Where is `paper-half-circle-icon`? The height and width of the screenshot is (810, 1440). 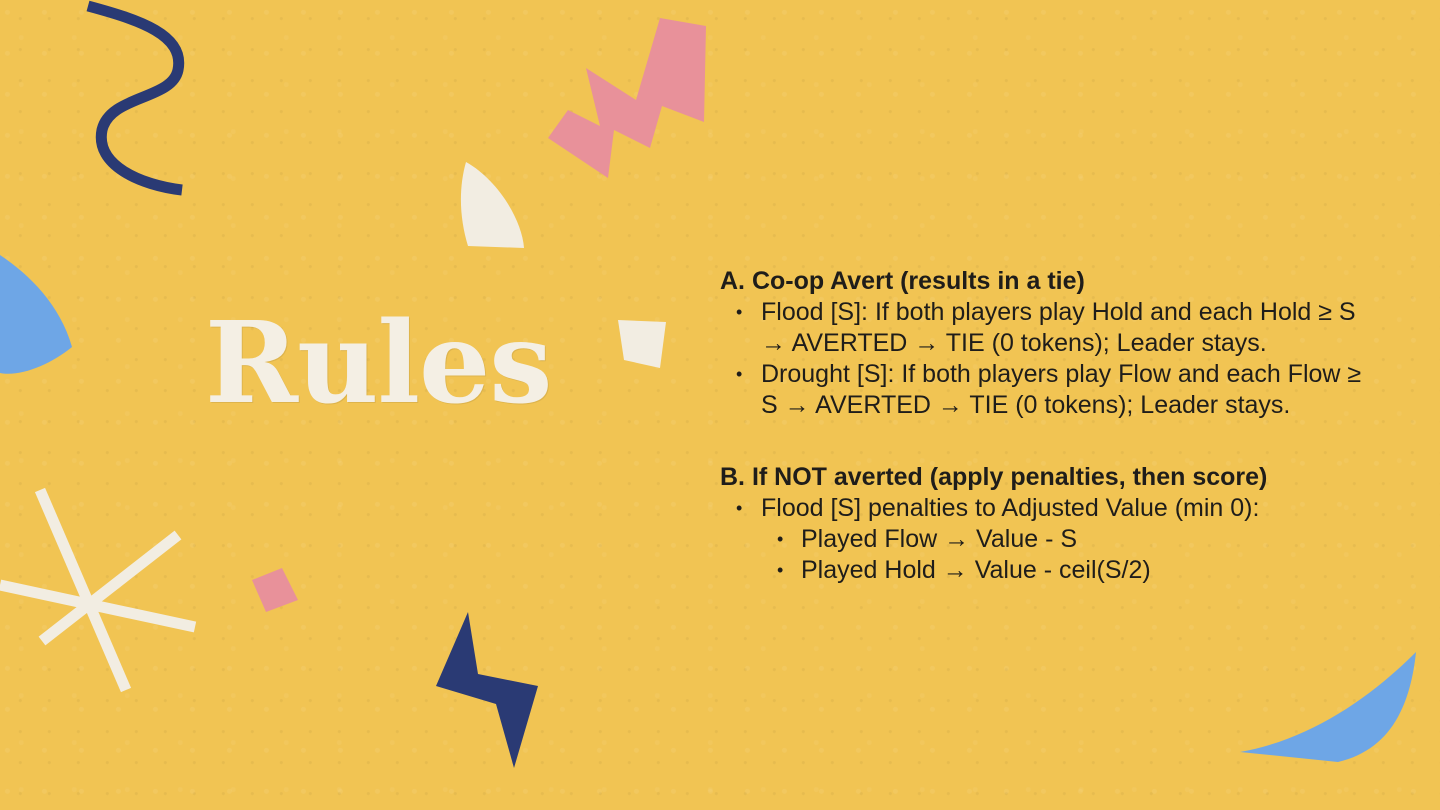
paper-half-circle-icon is located at coordinates (492, 205).